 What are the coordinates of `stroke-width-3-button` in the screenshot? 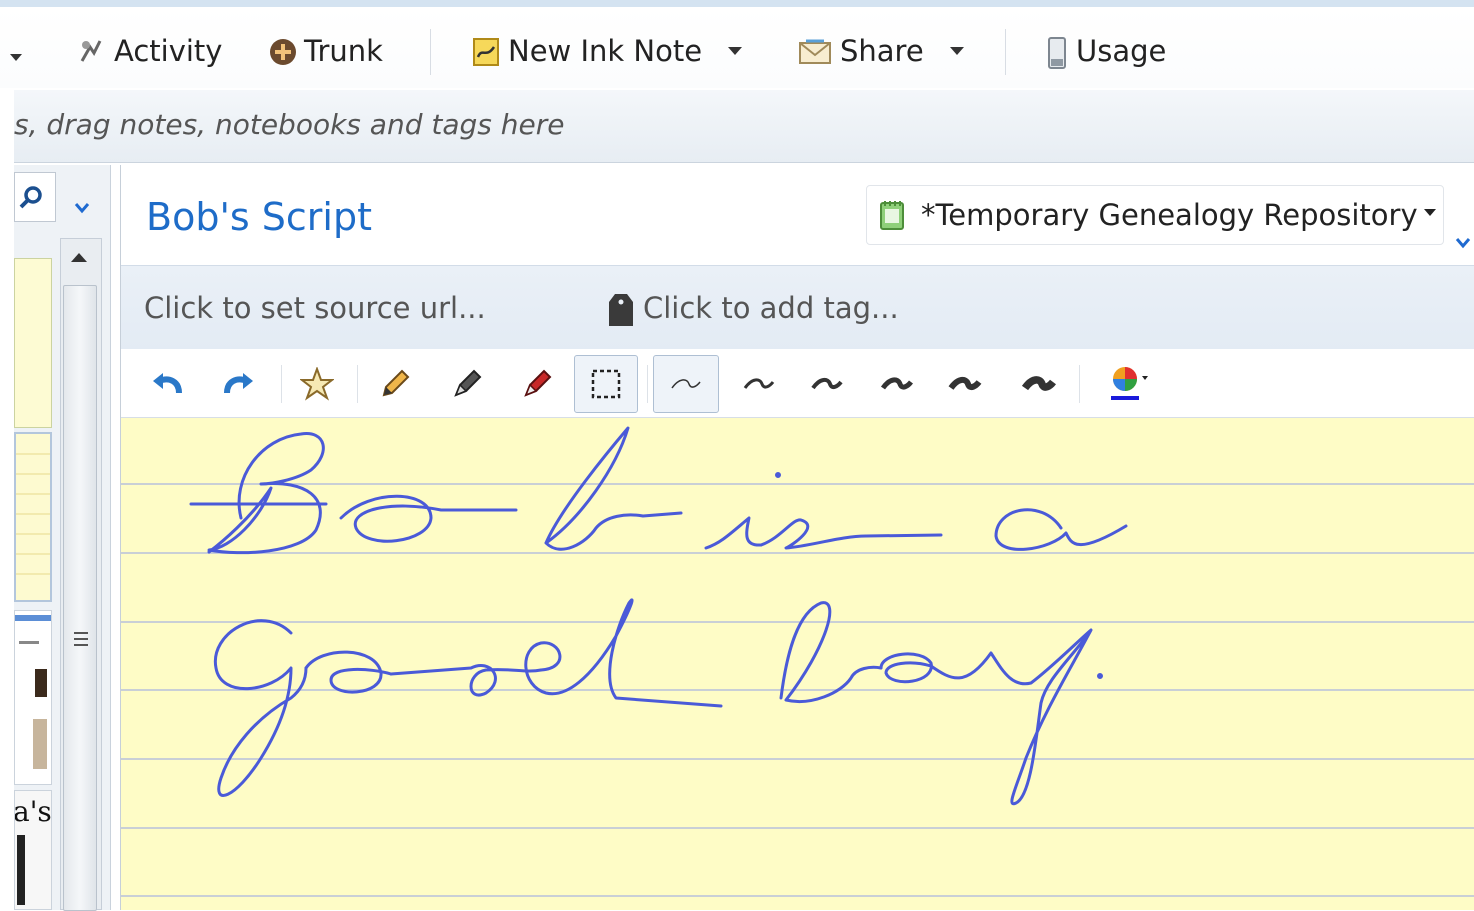 It's located at (827, 384).